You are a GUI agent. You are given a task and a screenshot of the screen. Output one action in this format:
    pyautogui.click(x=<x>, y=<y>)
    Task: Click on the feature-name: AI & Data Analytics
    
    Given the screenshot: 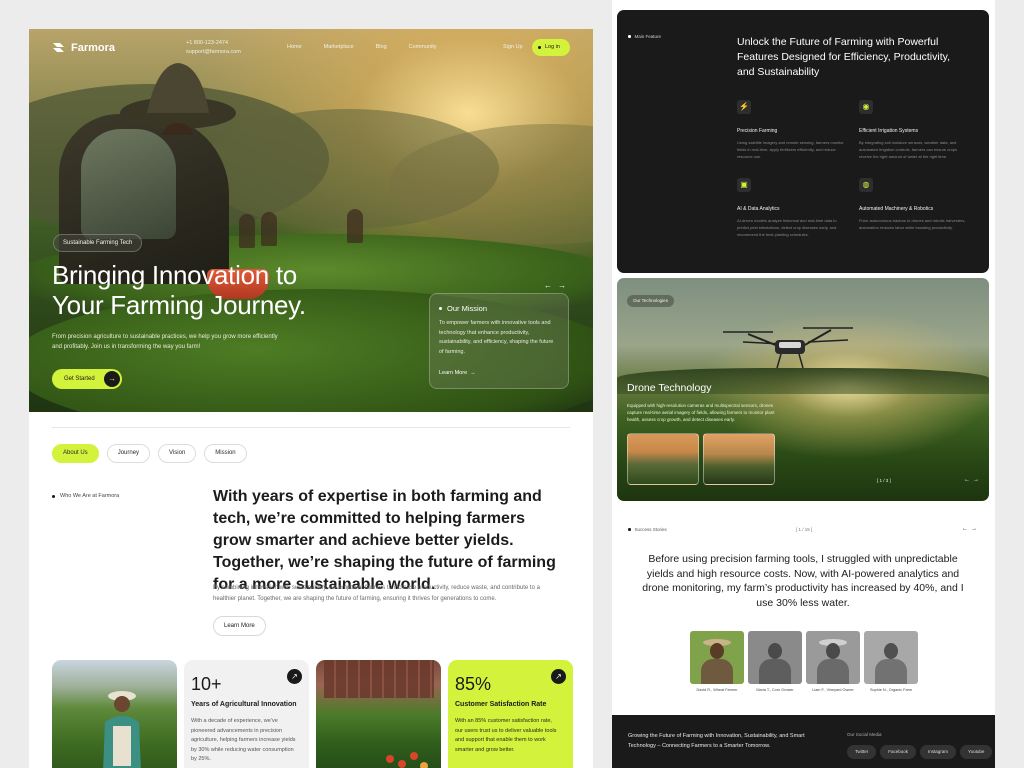 What is the action you would take?
    pyautogui.click(x=758, y=209)
    